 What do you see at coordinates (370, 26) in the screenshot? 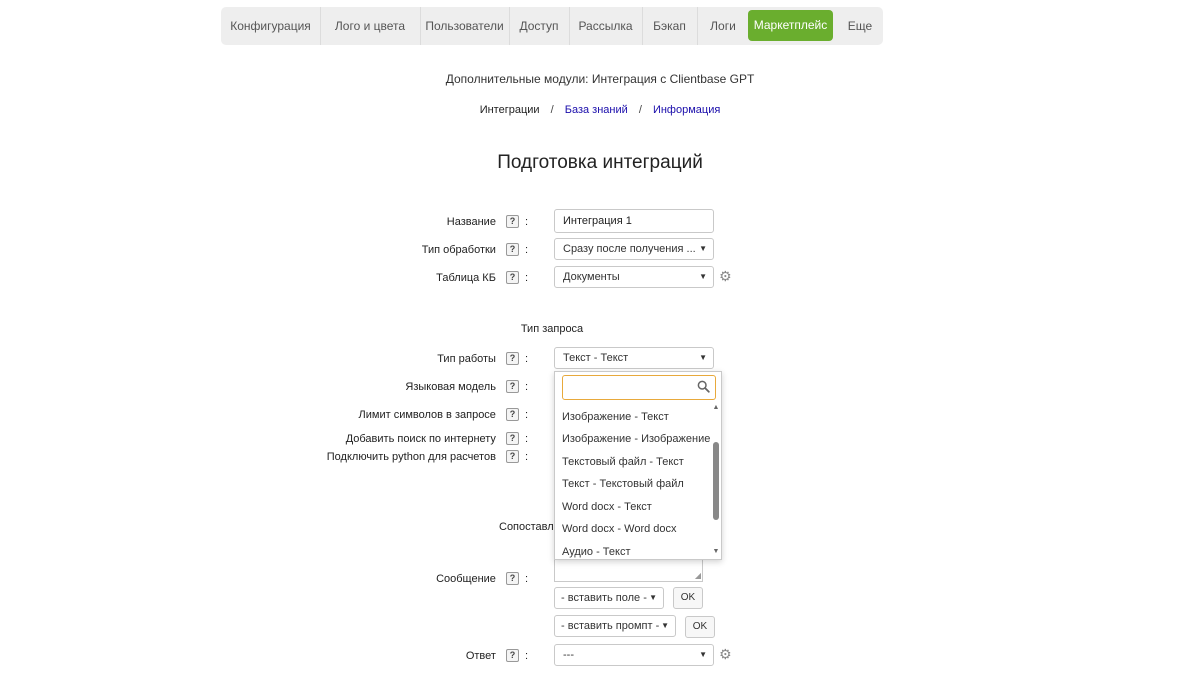
I see `nav-item-logo-colors: Лого и цвета` at bounding box center [370, 26].